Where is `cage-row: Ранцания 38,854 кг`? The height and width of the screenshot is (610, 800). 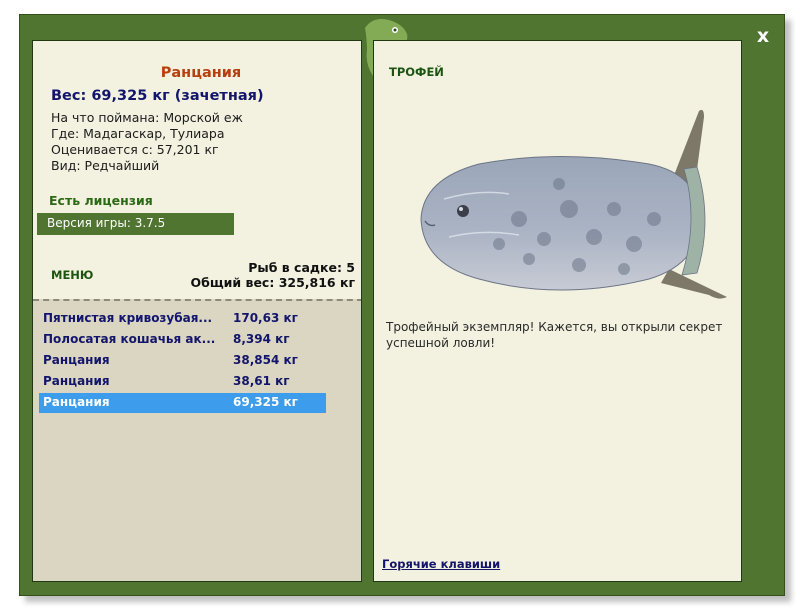 cage-row: Ранцания 38,854 кг is located at coordinates (182, 361).